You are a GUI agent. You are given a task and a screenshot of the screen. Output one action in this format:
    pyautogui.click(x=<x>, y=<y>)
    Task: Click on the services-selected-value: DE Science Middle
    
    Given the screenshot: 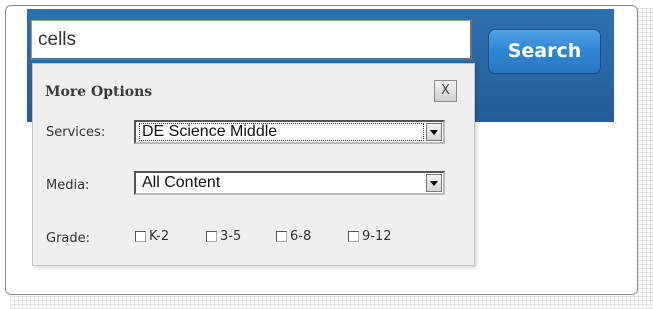 What is the action you would take?
    pyautogui.click(x=210, y=131)
    